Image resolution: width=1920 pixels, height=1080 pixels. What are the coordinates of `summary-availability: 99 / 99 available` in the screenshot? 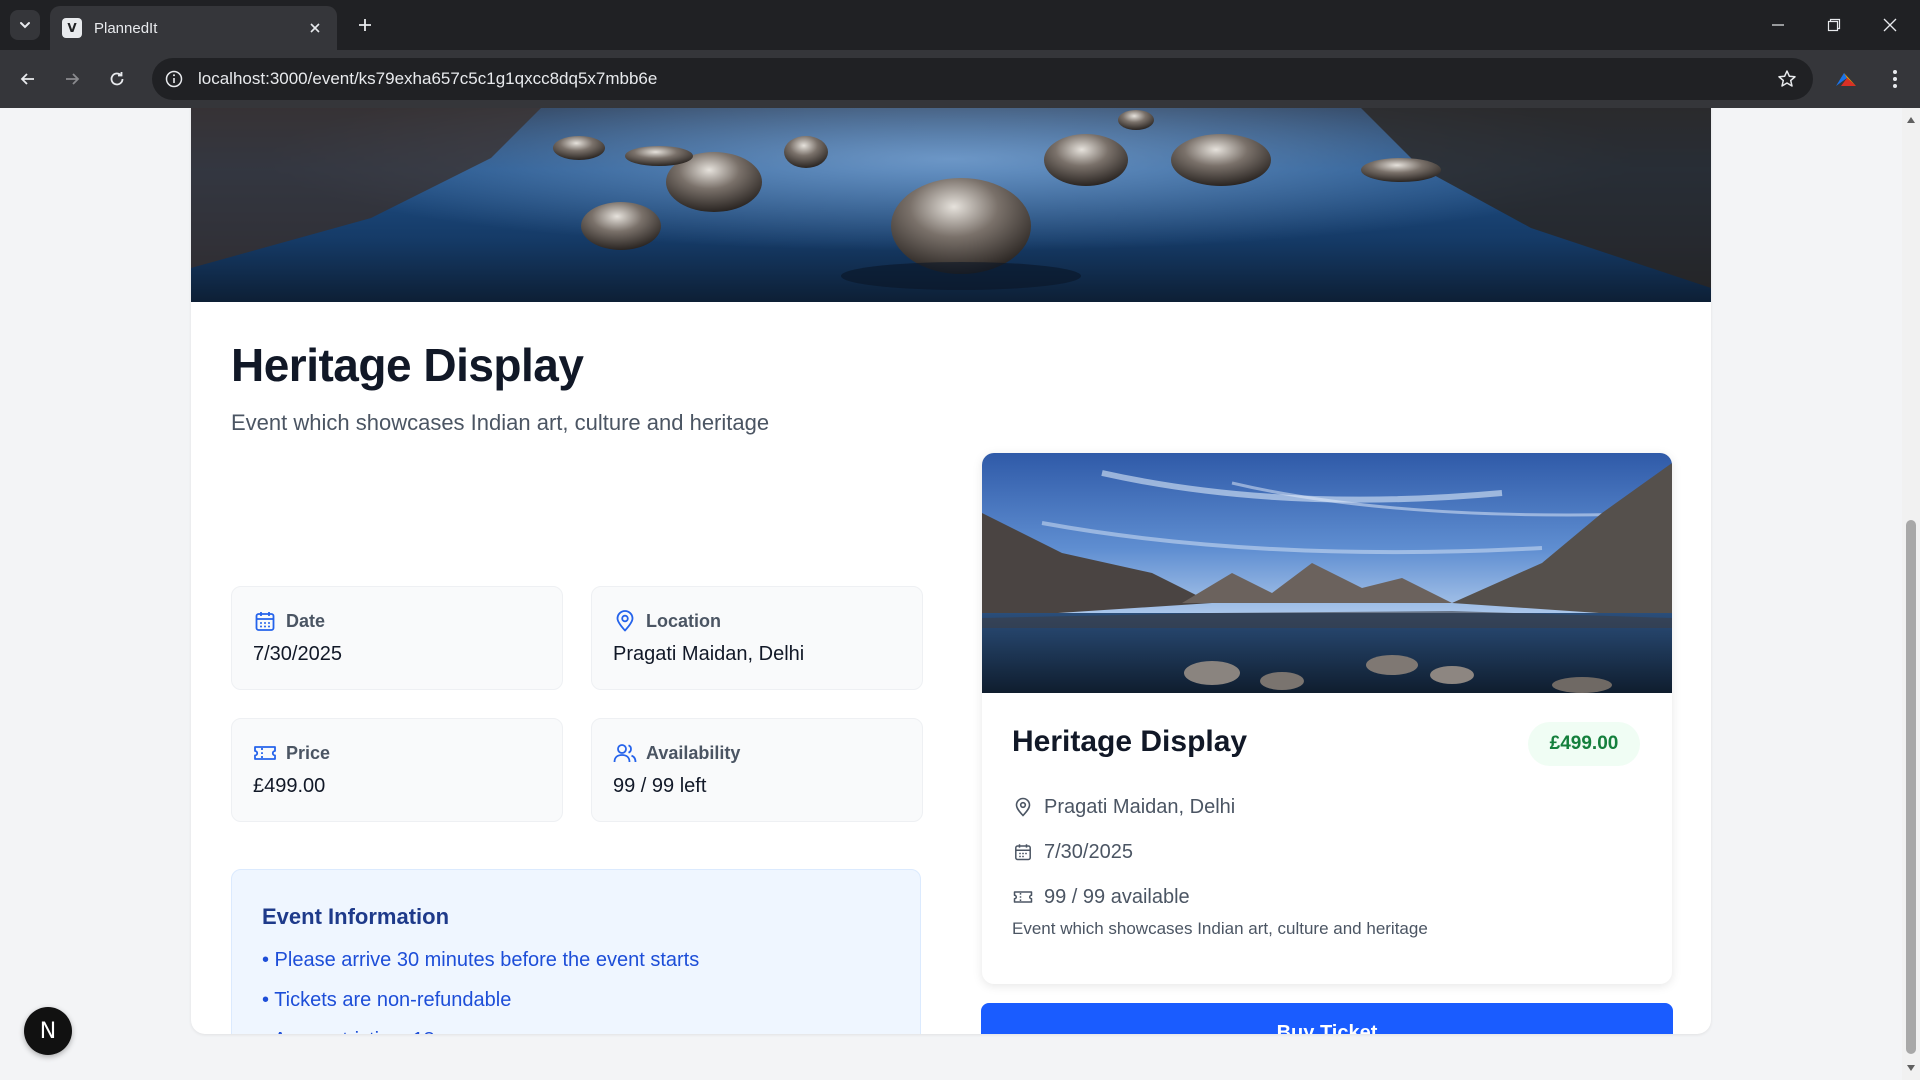 It's located at (1117, 896).